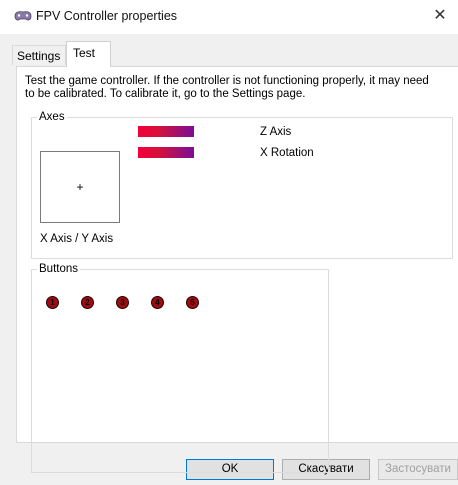 The image size is (458, 485). I want to click on close-button: ✕, so click(440, 17).